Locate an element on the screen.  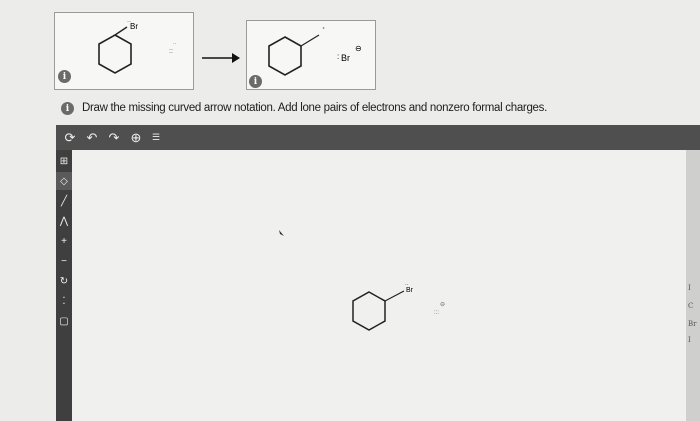
product-box: ⁺ Br ⊖ : is located at coordinates (311, 55).